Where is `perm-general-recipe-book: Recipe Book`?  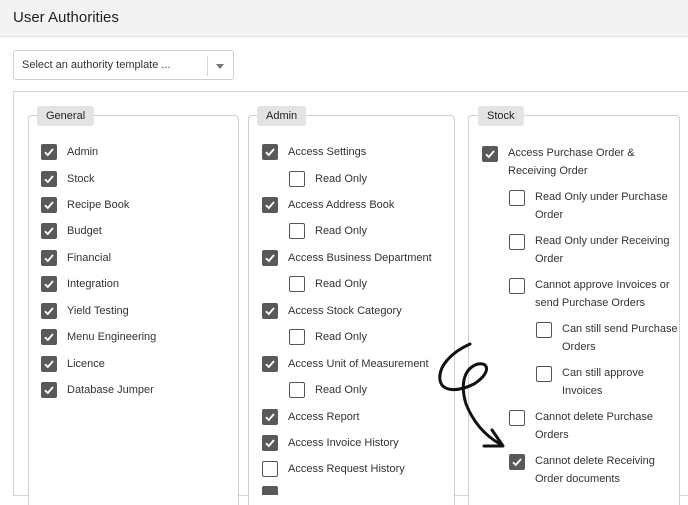 perm-general-recipe-book: Recipe Book is located at coordinates (85, 205).